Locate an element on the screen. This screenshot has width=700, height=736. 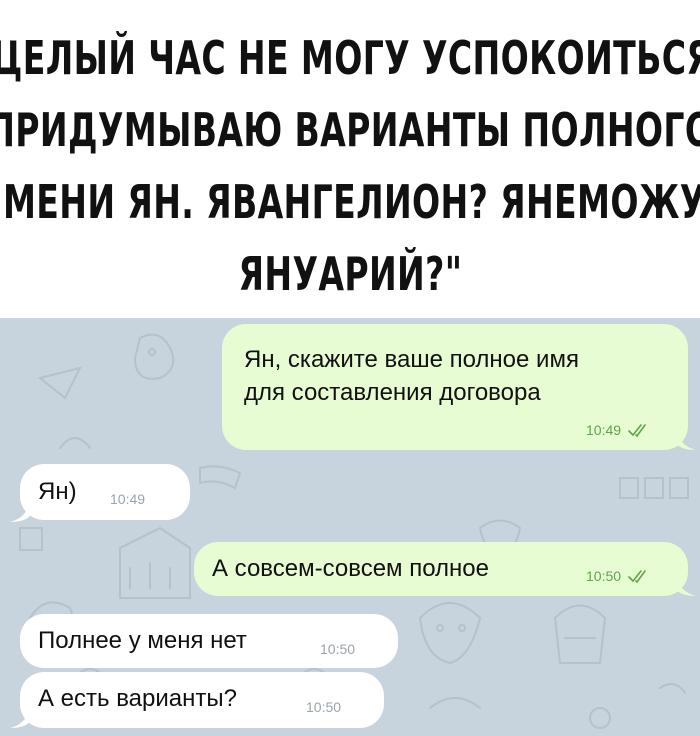
incoming-message: Полнее у меня нет 10:50 is located at coordinates (209, 641).